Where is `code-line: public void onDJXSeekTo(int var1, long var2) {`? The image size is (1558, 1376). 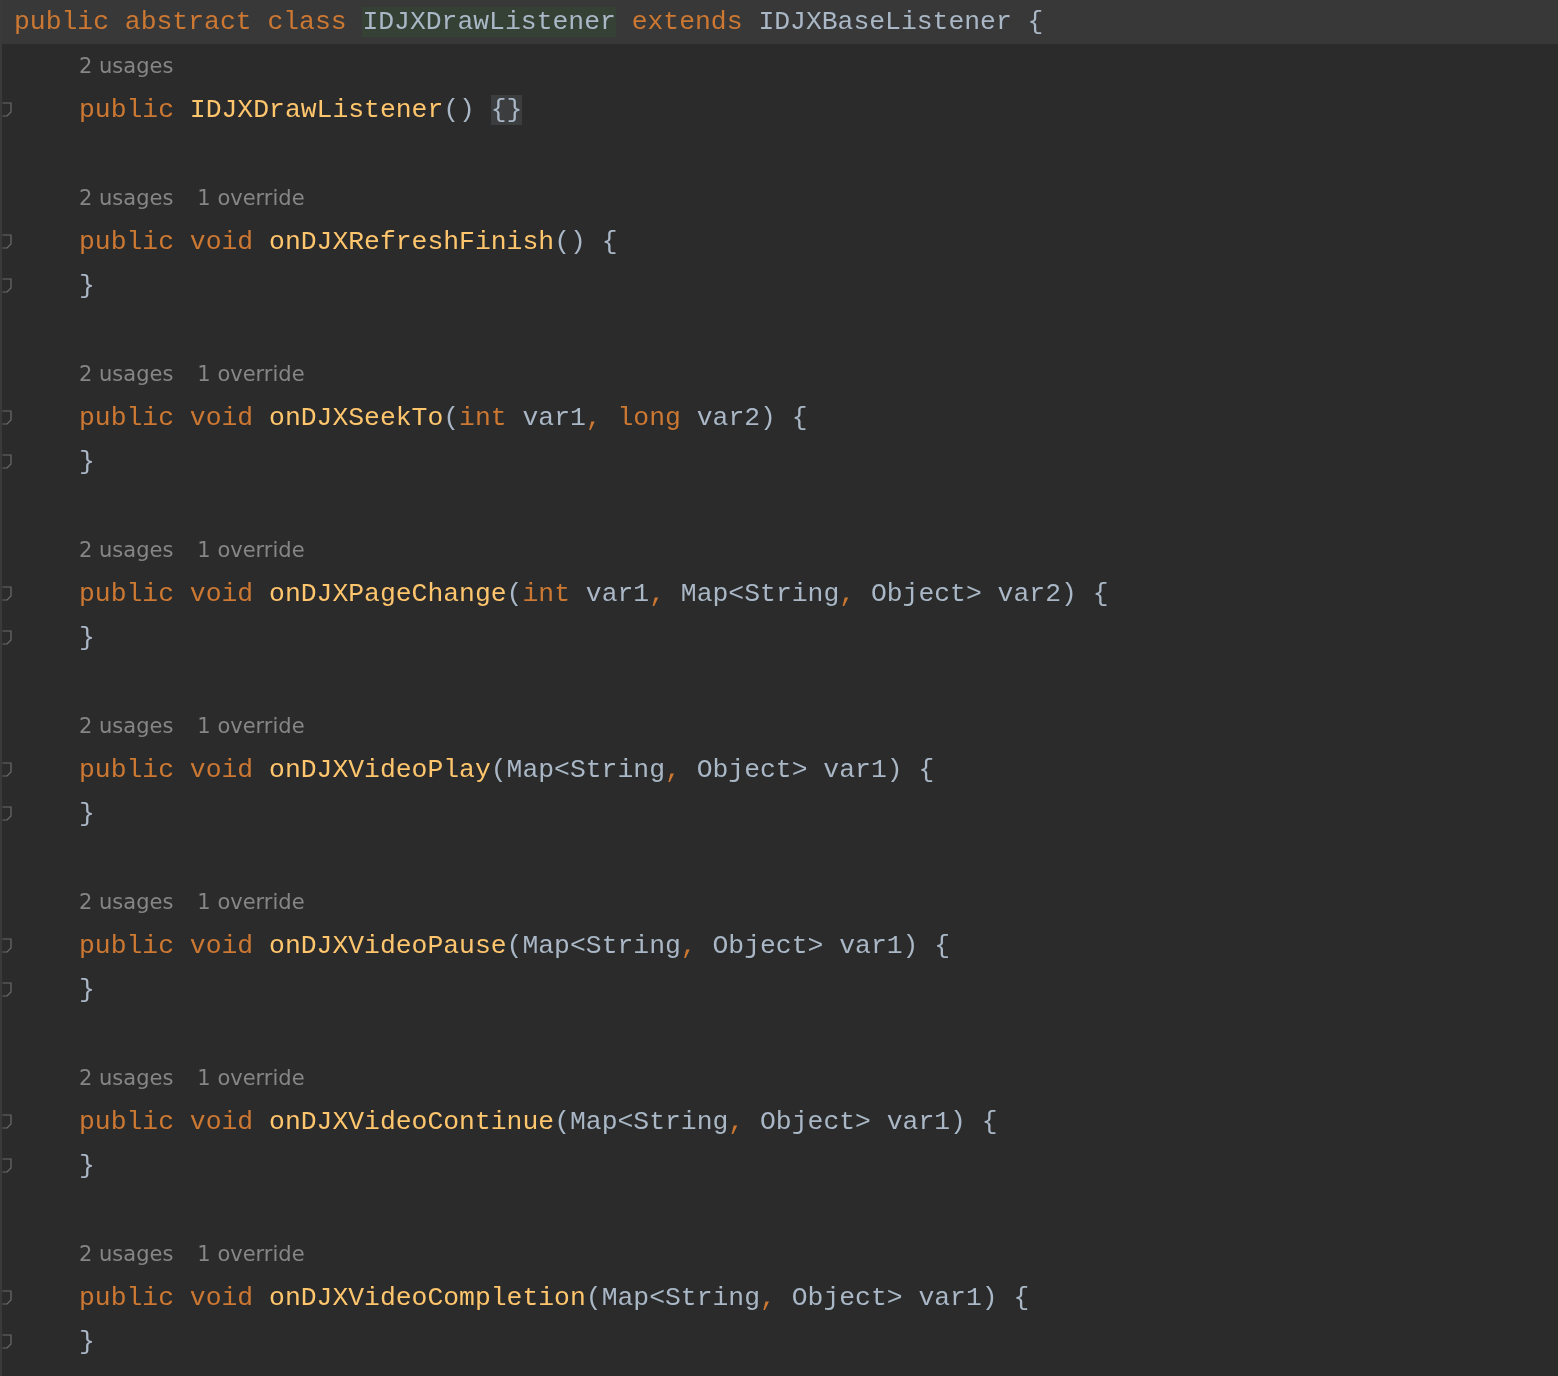
code-line: public void onDJXSeekTo(int var1, long var2) { is located at coordinates (443, 418).